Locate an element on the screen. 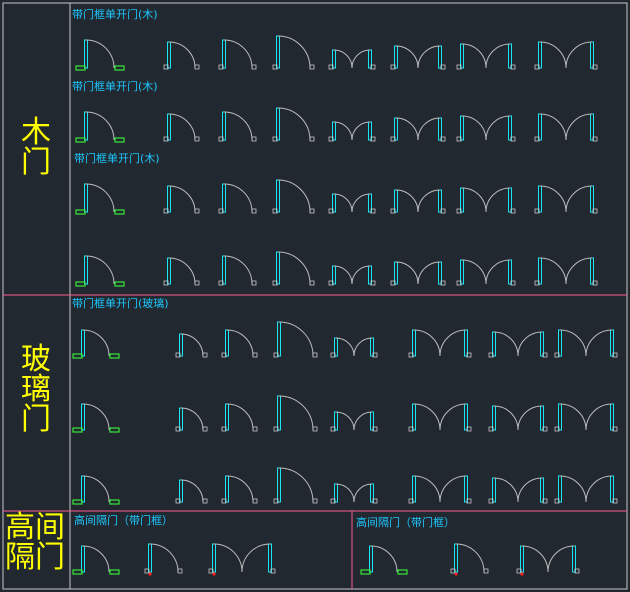 The height and width of the screenshot is (592, 630). wood-row-3-legend-handle-left is located at coordinates (80, 212).